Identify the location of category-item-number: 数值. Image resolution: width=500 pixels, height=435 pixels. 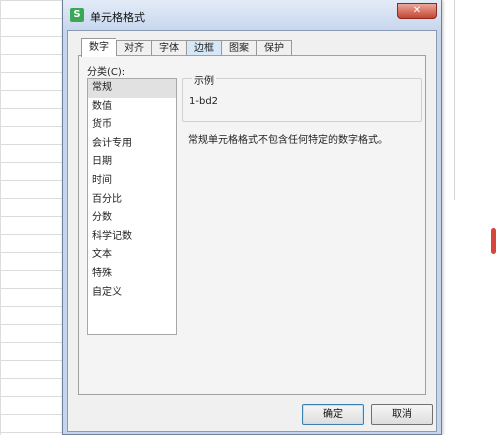
(132, 107).